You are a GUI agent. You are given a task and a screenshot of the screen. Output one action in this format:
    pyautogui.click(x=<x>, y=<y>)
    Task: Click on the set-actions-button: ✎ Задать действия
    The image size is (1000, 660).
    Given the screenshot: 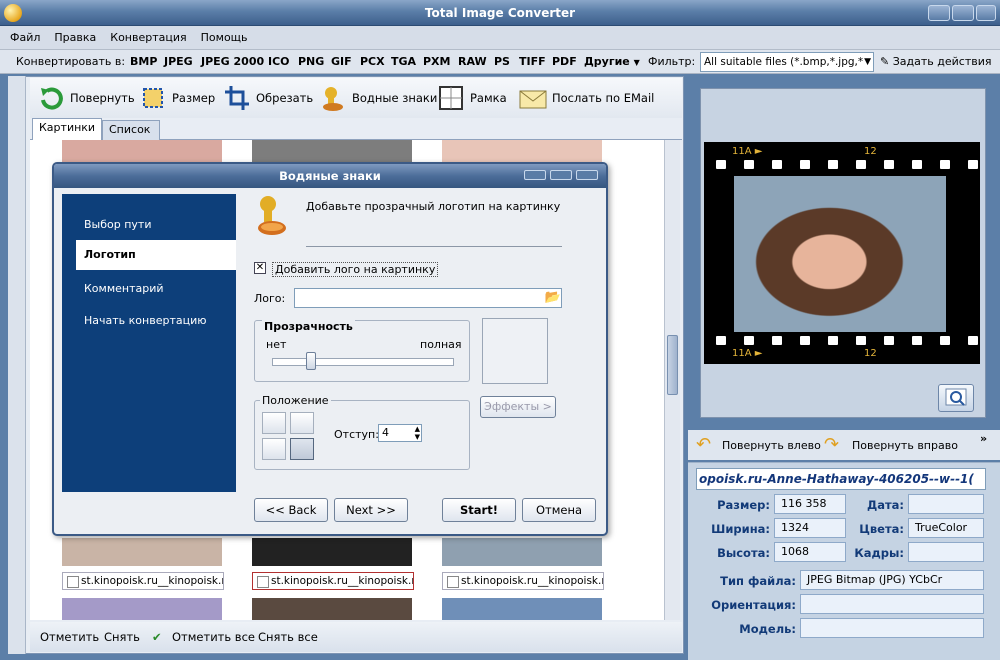 What is the action you would take?
    pyautogui.click(x=935, y=62)
    